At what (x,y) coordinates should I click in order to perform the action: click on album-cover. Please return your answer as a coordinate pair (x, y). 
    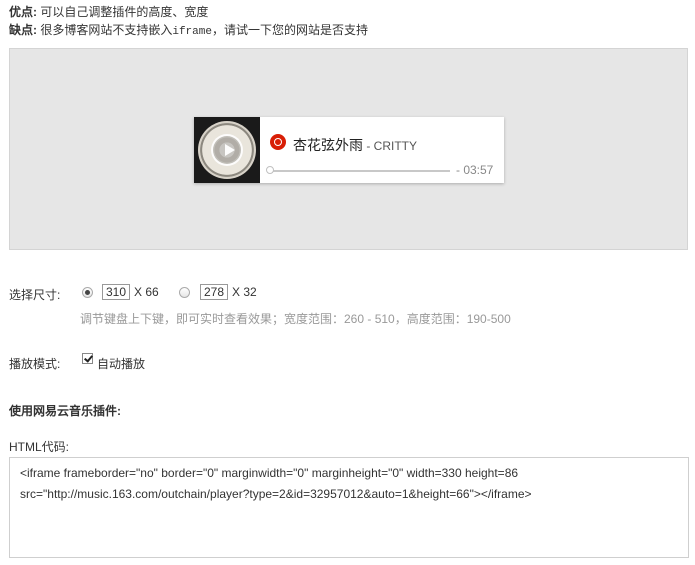
    Looking at the image, I should click on (227, 150).